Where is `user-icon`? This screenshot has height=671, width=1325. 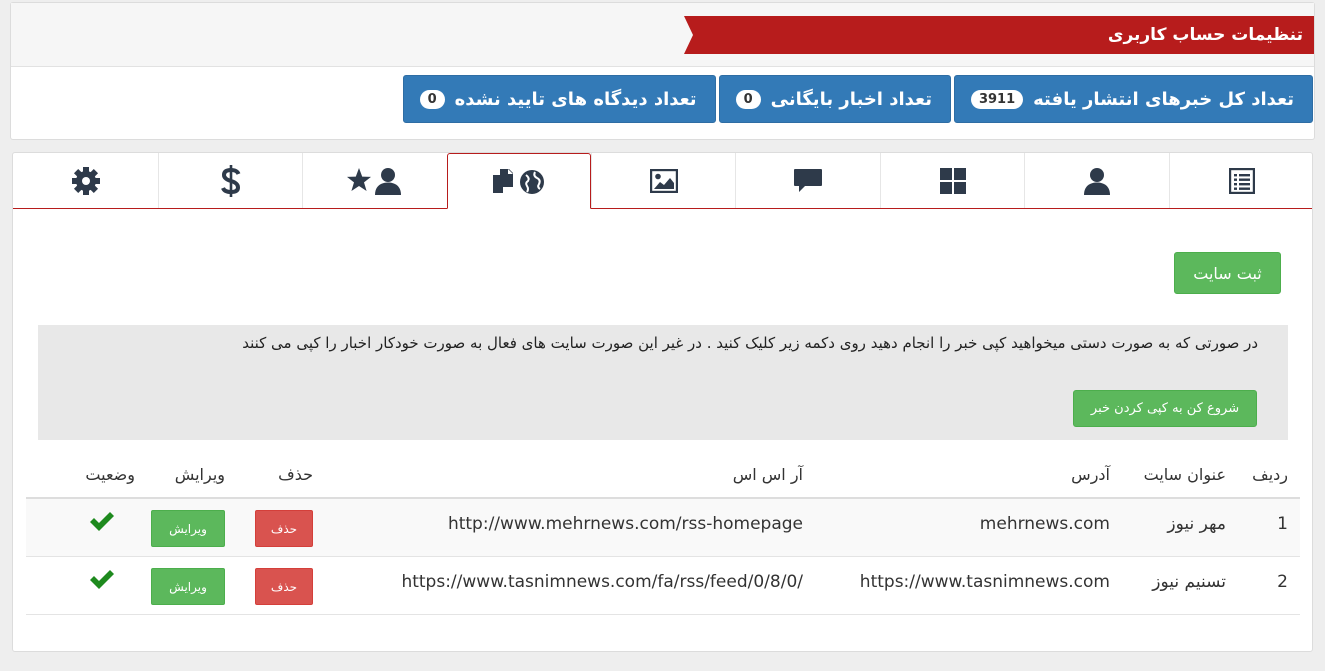 user-icon is located at coordinates (1097, 181).